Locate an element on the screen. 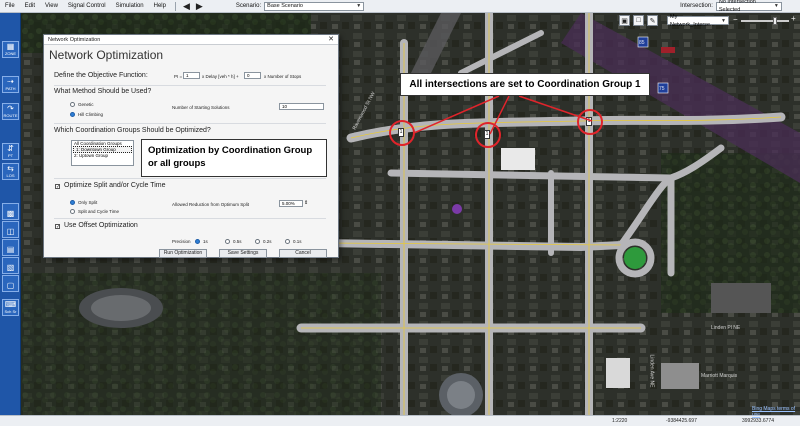  zoom-plus-button: + is located at coordinates (793, 19).